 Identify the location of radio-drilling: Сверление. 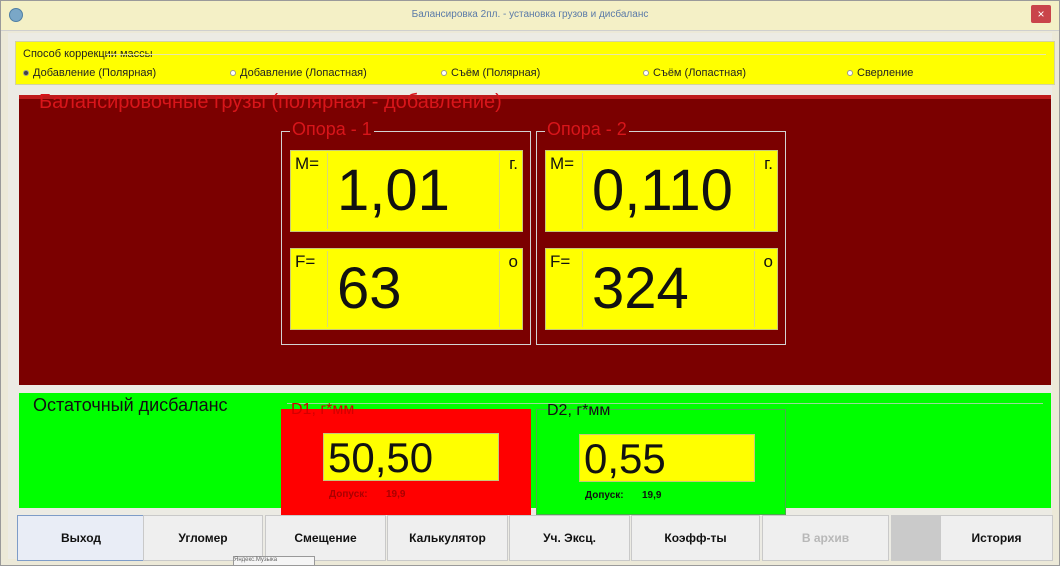
(880, 73).